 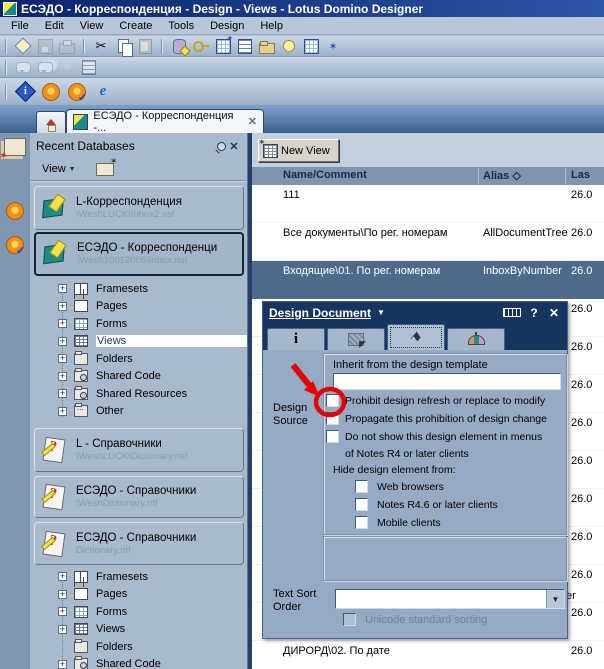 I want to click on tree-item-folders: + Folders, so click(x=138, y=359).